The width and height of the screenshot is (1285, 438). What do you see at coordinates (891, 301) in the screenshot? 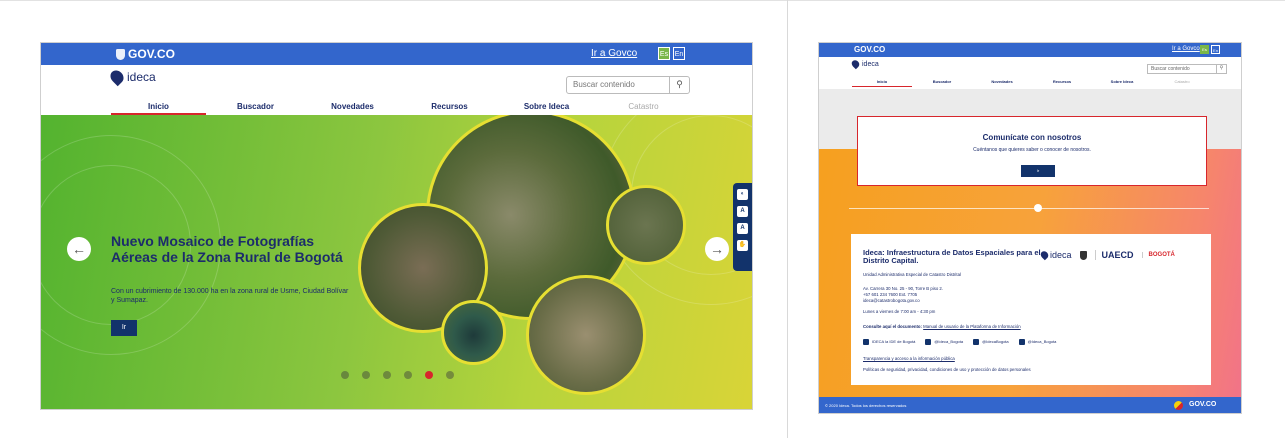
I see `info-email: ideca@catastrobogota.gov.co` at bounding box center [891, 301].